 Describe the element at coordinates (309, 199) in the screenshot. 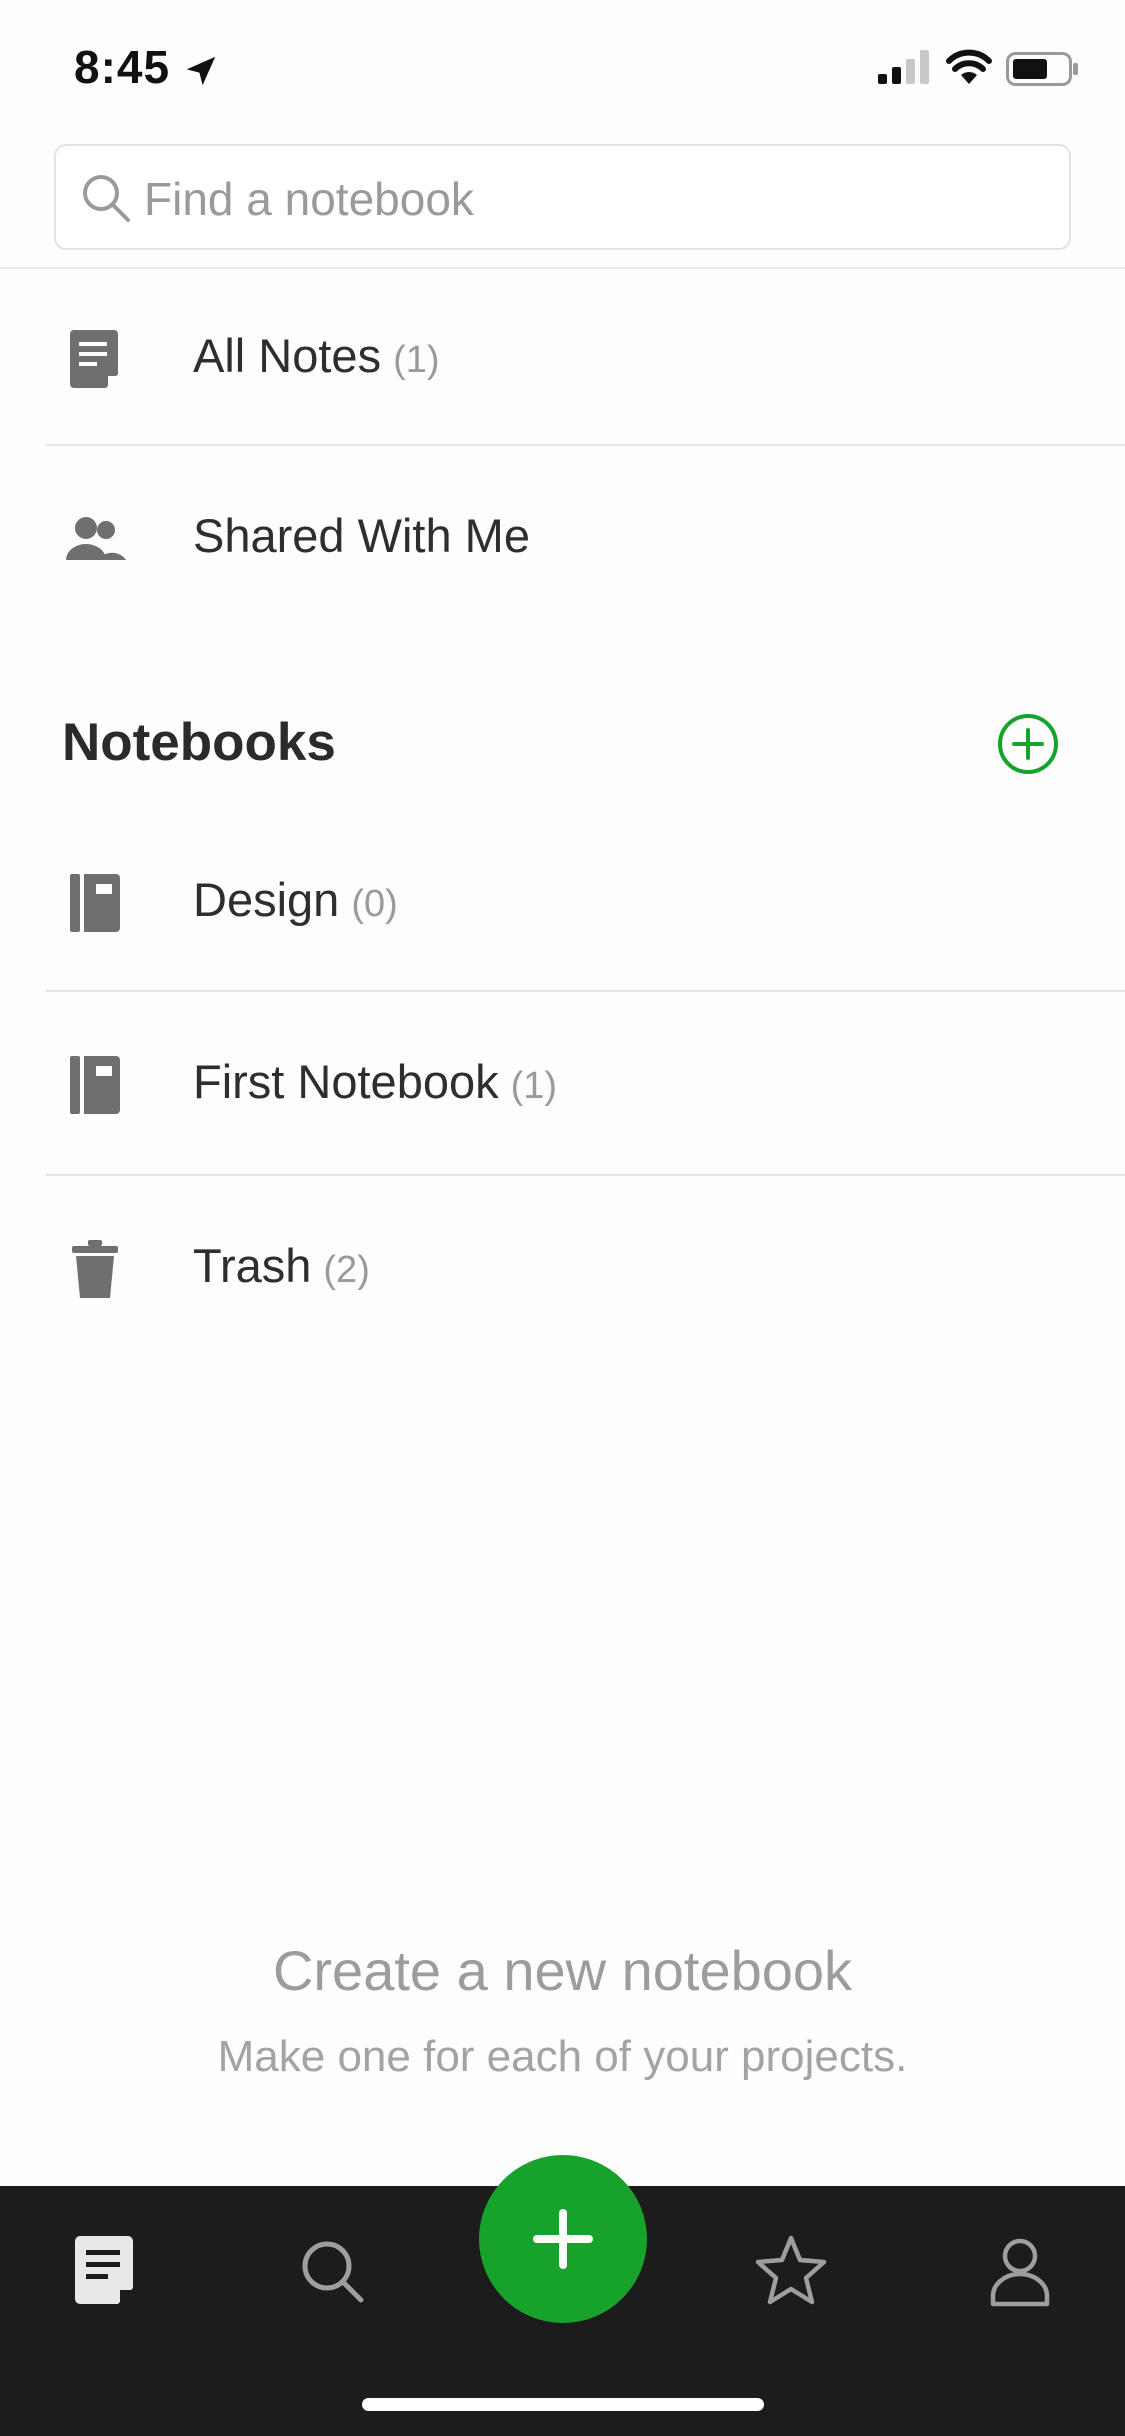

I see `search-placeholder: Find a notebook` at that location.